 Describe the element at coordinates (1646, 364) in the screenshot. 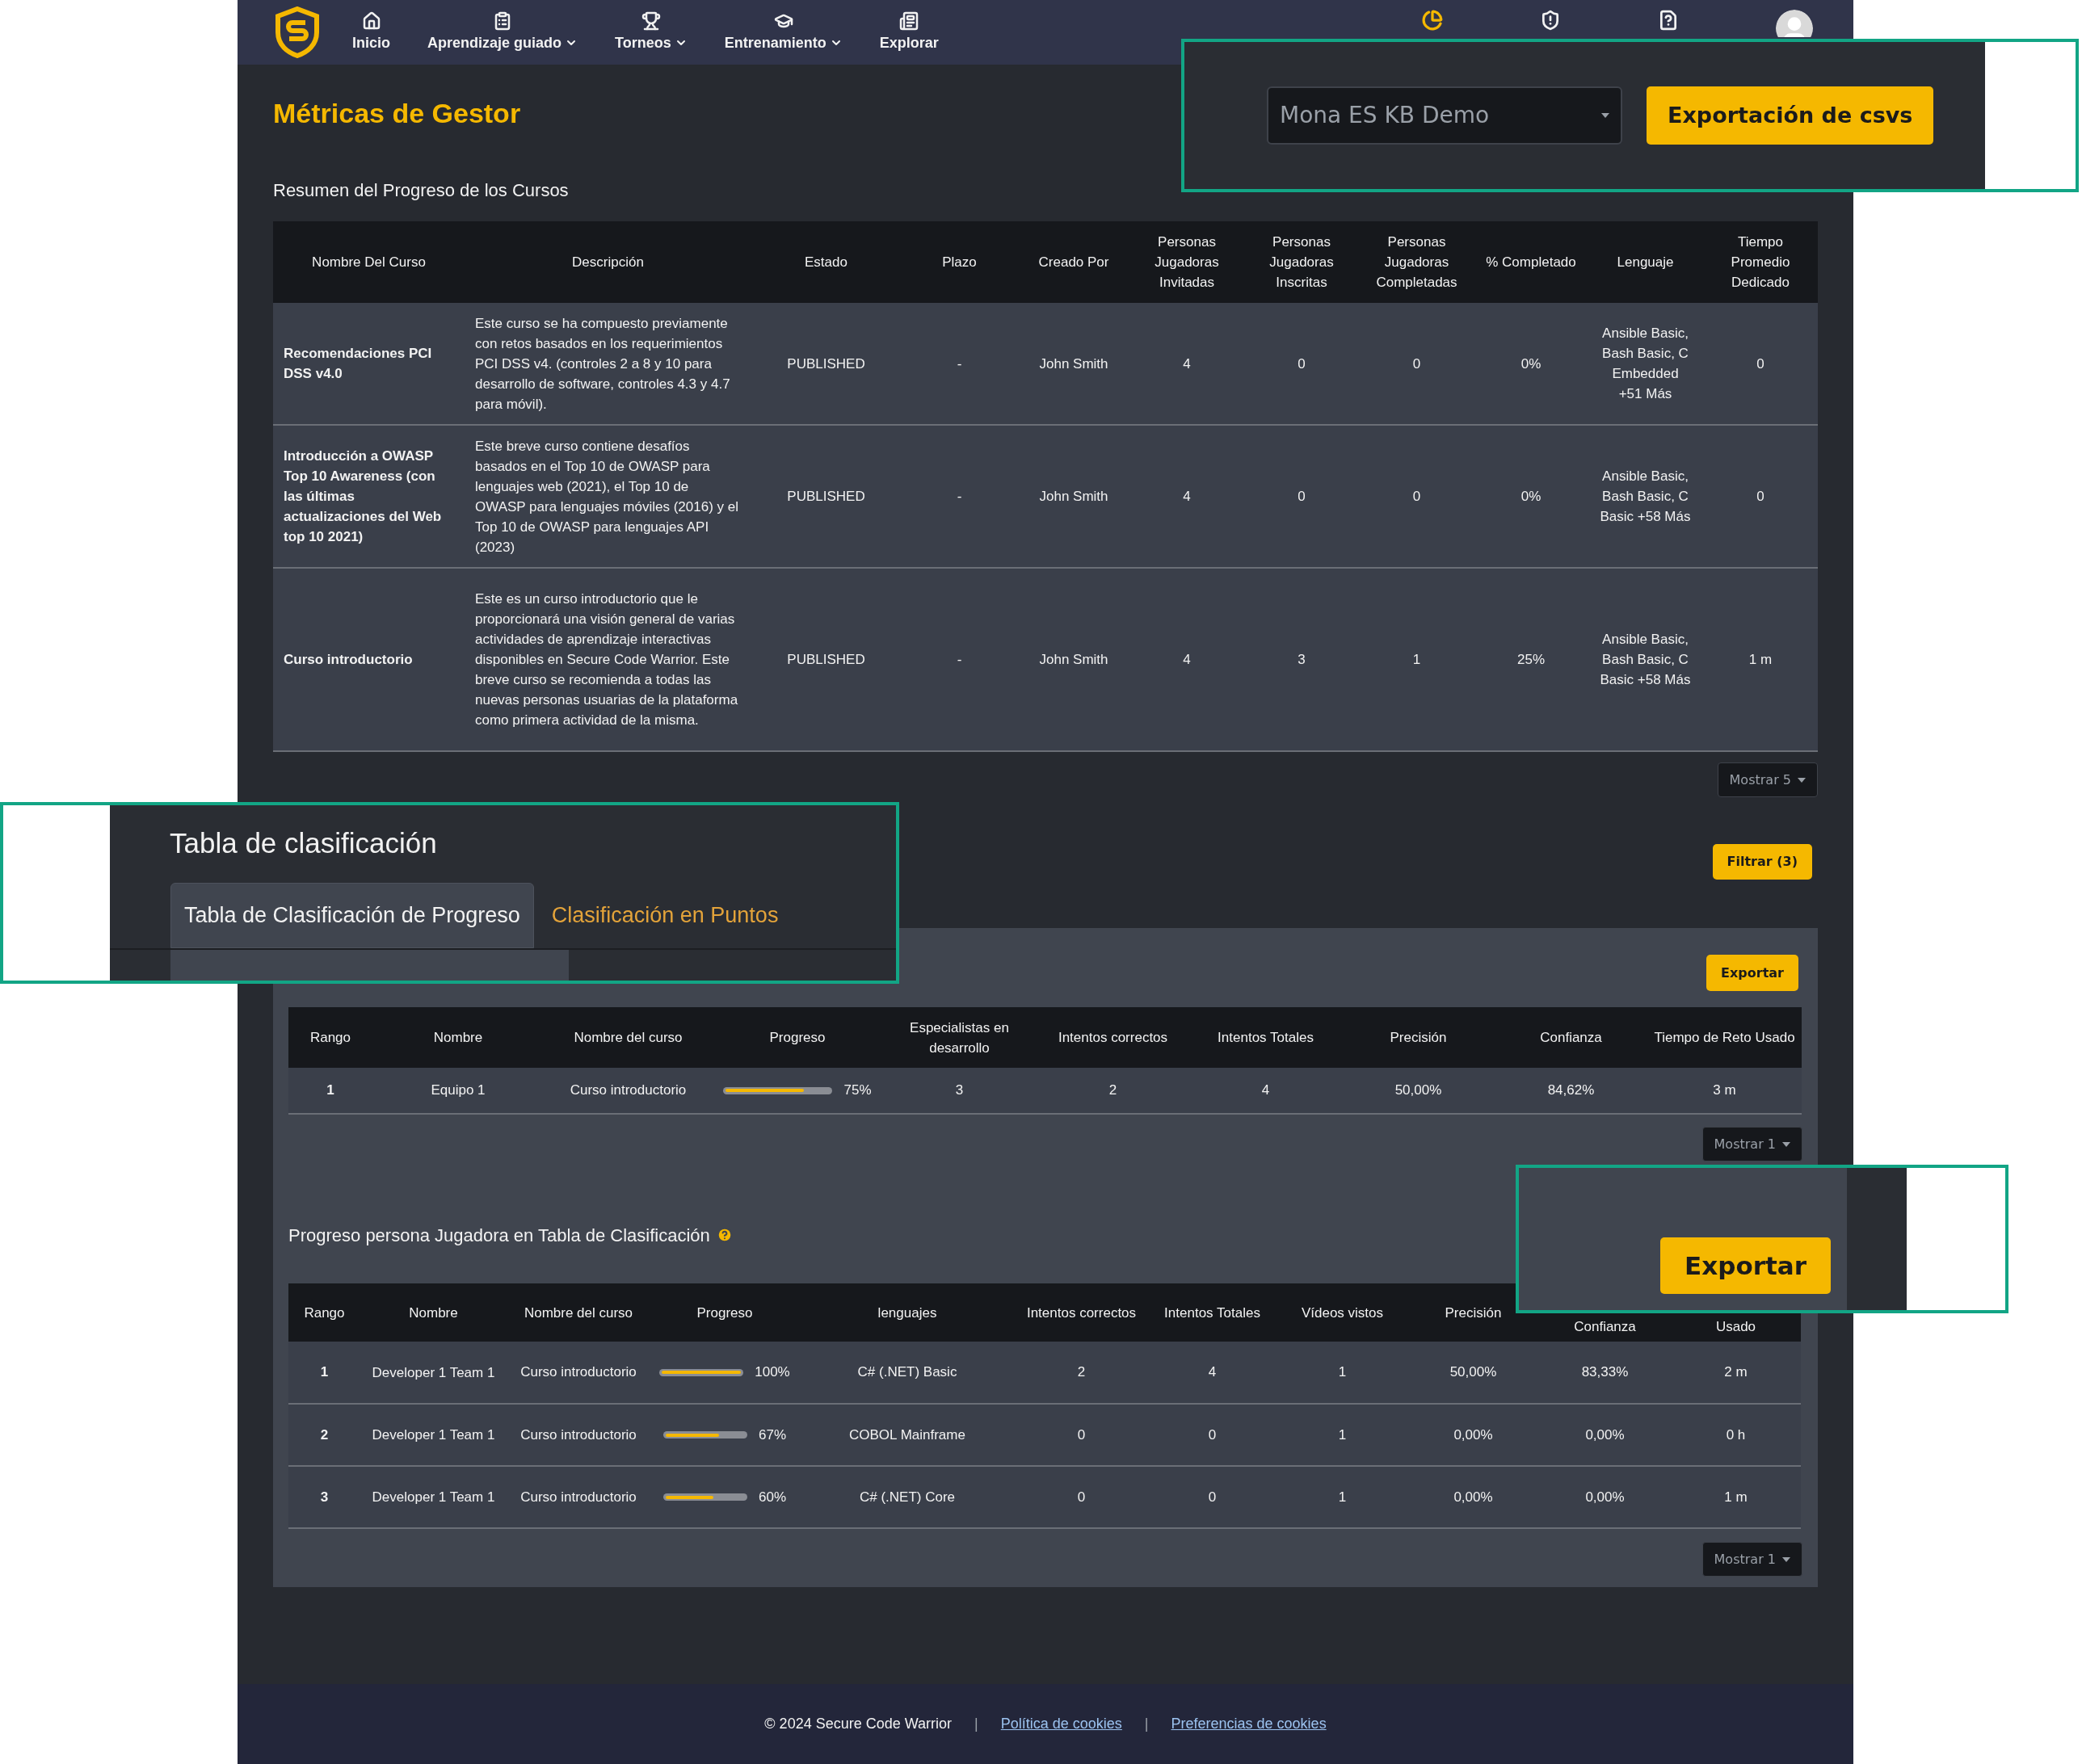

I see `table-cell: Ansible Basic, Bash Basic, C Embedded +51 Más` at that location.